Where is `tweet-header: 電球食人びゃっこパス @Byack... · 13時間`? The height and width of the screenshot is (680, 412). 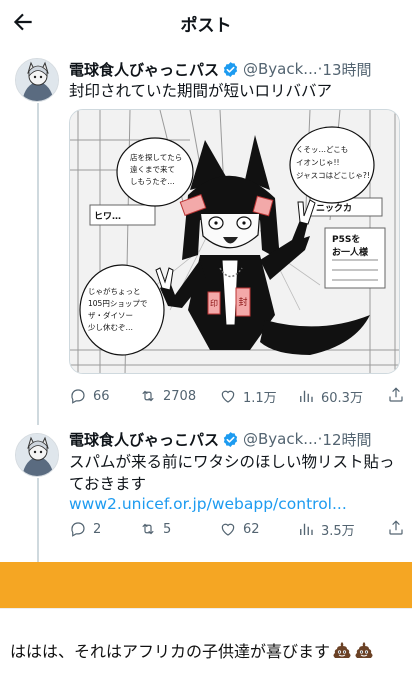
tweet-header: 電球食人びゃっこパス @Byack... · 13時間 is located at coordinates (220, 69).